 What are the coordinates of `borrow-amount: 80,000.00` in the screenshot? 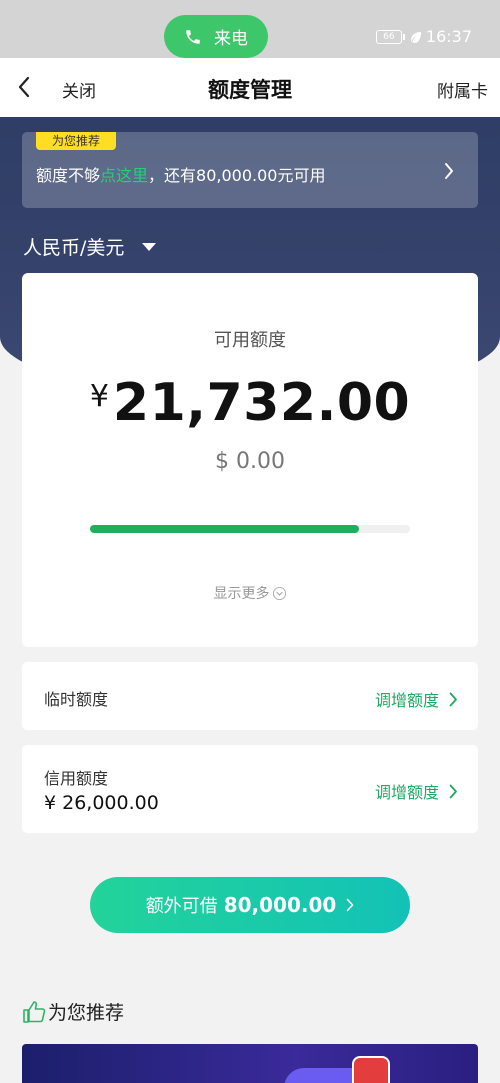 It's located at (280, 905).